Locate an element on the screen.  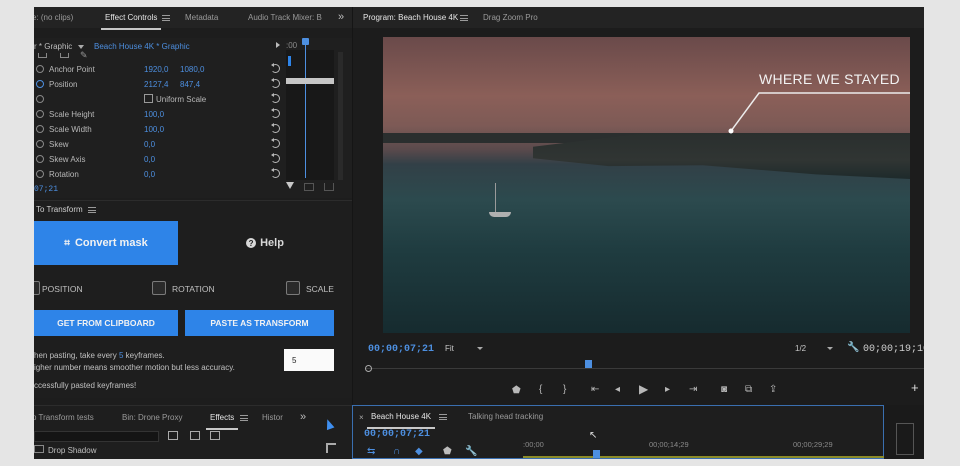
marker-icon: ⬟ is located at coordinates (447, 451).